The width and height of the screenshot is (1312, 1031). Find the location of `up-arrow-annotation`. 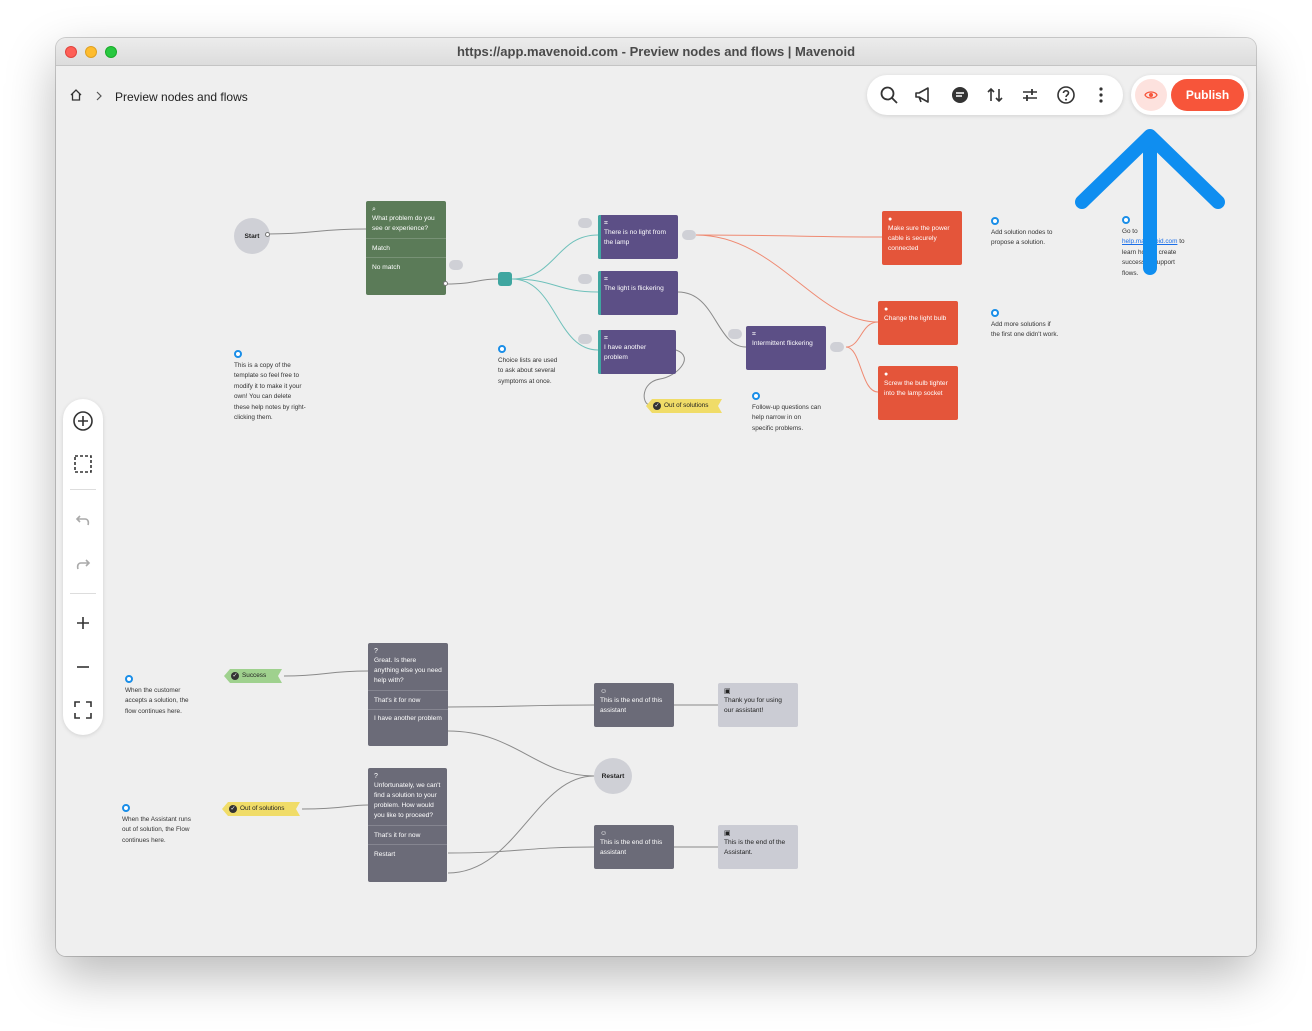

up-arrow-annotation is located at coordinates (1150, 202).